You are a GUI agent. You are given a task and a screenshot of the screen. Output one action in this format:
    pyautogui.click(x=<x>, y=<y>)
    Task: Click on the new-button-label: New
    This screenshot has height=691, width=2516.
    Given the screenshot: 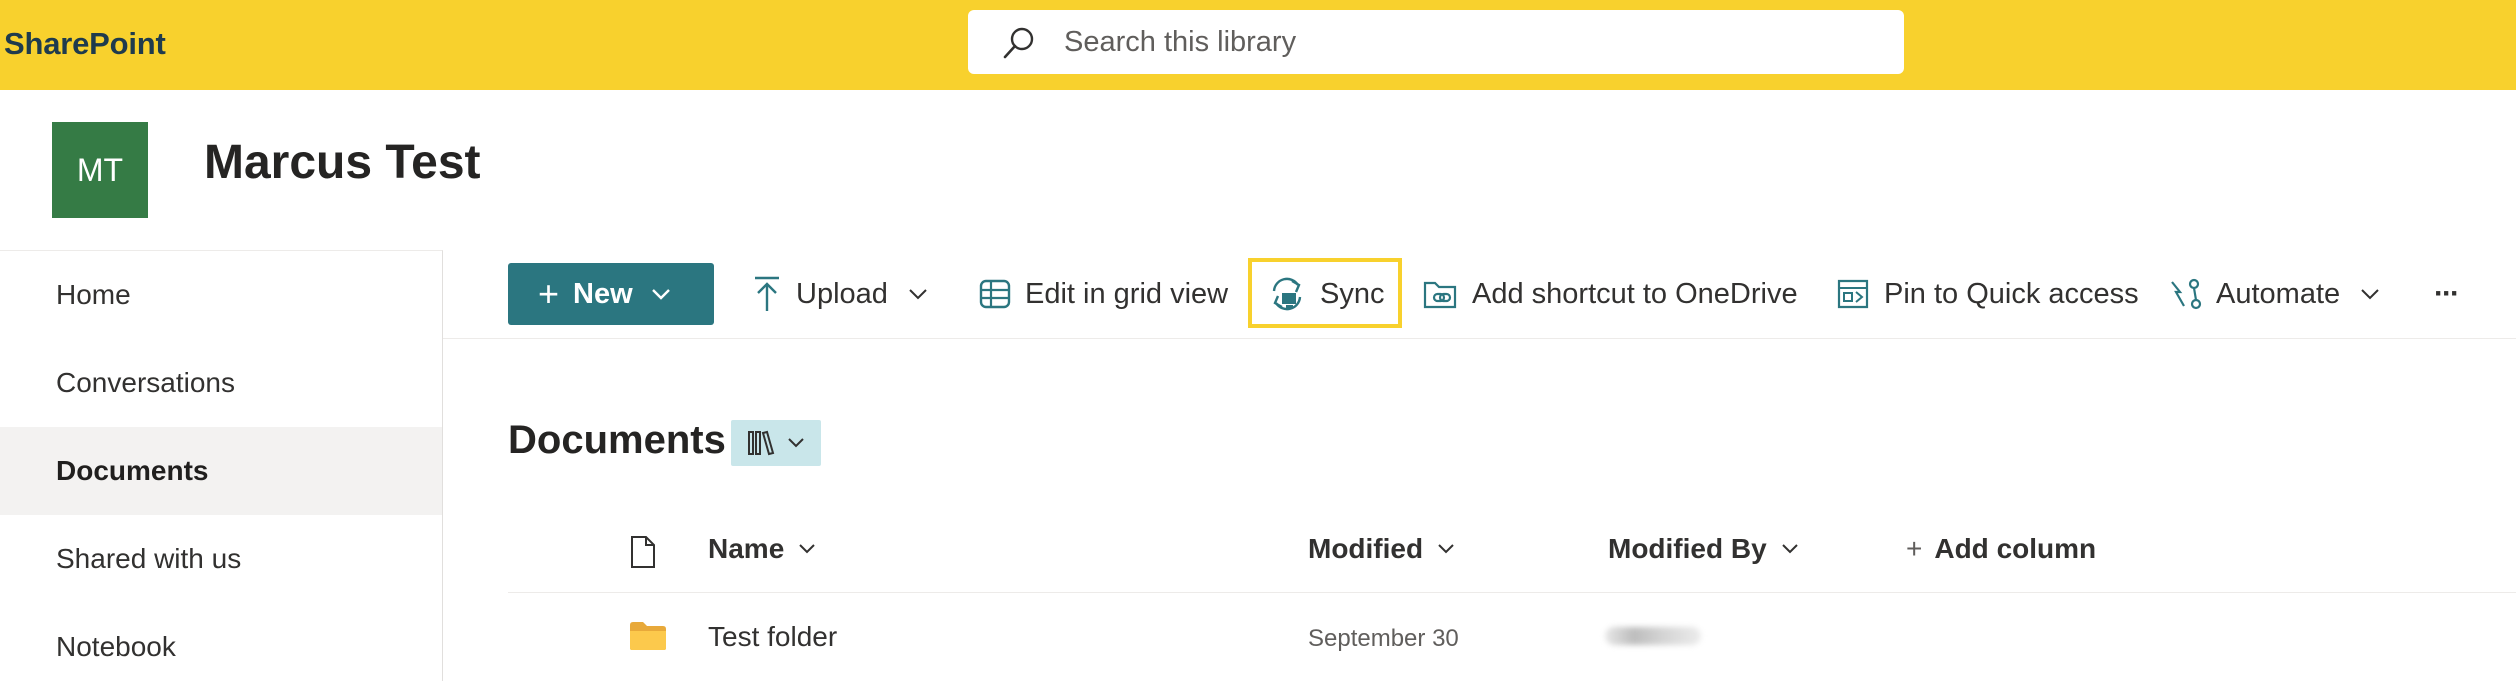 What is the action you would take?
    pyautogui.click(x=603, y=293)
    